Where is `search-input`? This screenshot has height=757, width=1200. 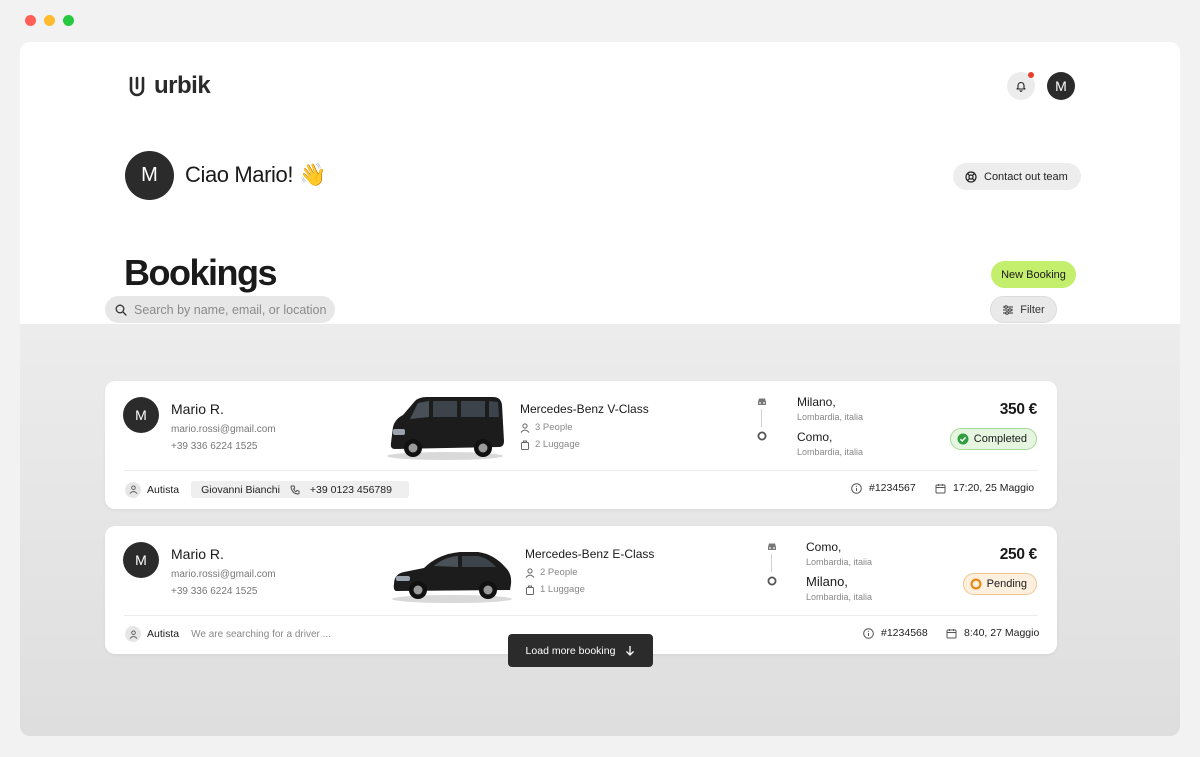
search-input is located at coordinates (234, 309).